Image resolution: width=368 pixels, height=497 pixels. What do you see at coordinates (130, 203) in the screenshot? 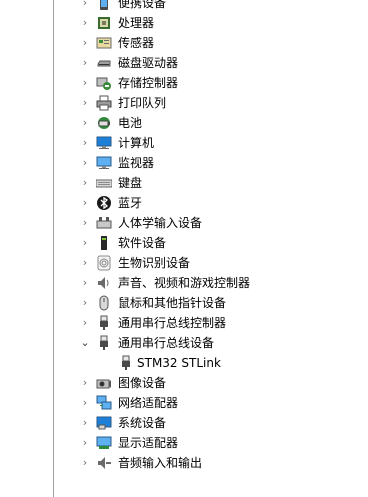
I see `tree-item-label: 蓝牙` at bounding box center [130, 203].